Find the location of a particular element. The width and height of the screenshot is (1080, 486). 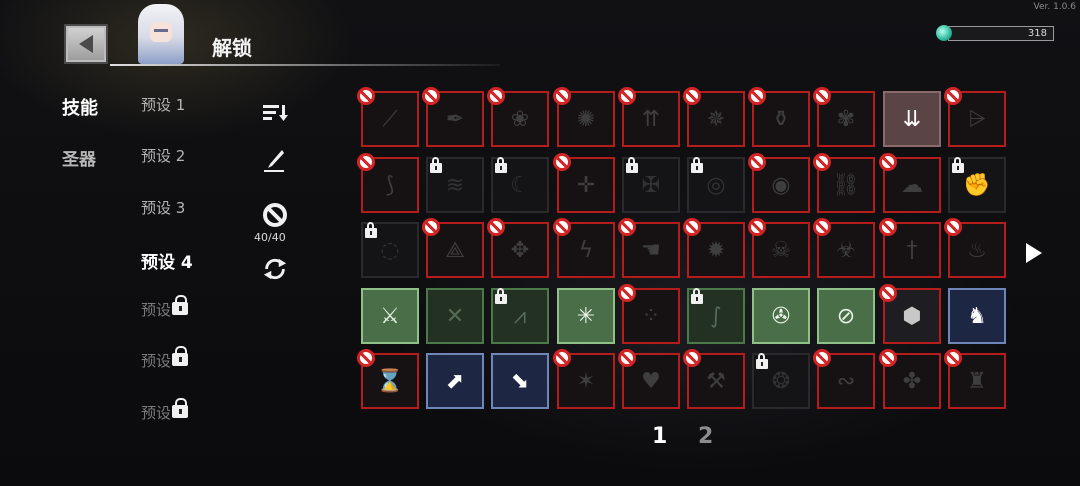

preset-label: 预设 is located at coordinates (156, 361).